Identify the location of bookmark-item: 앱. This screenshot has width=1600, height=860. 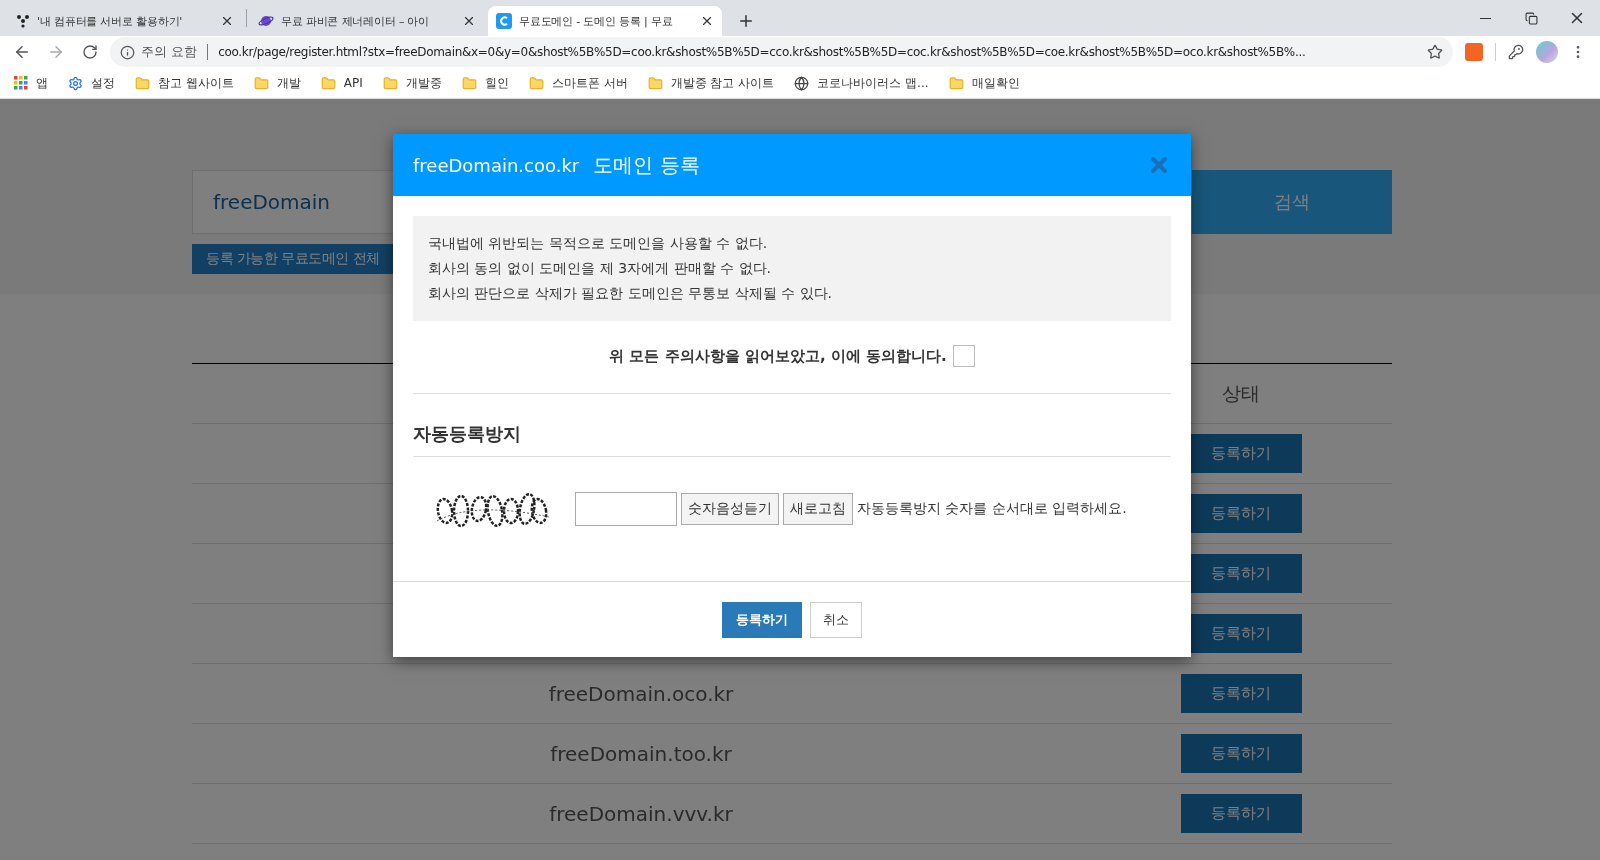
(31, 83).